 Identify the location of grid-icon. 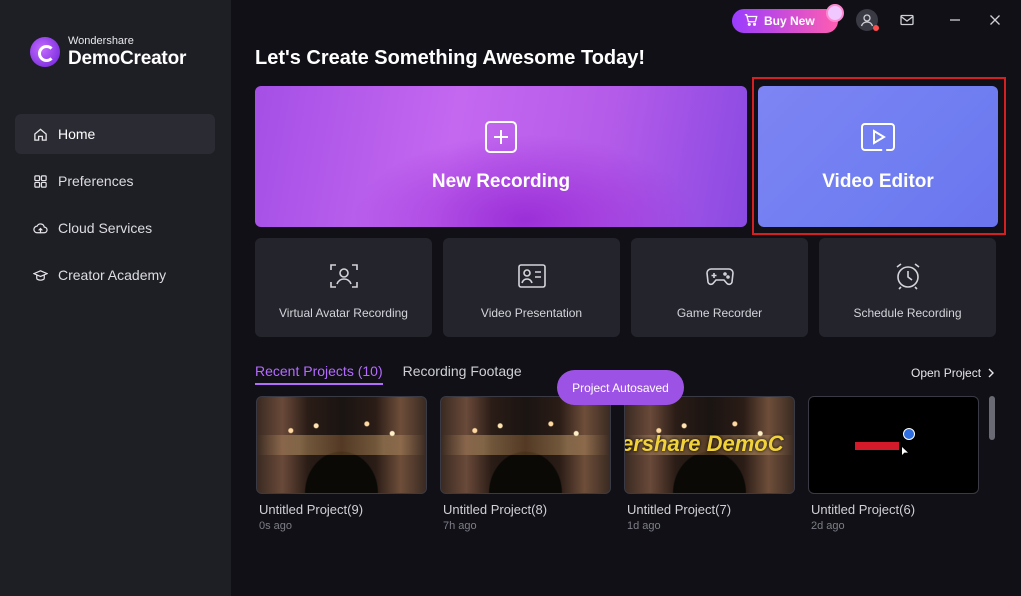
(40, 181).